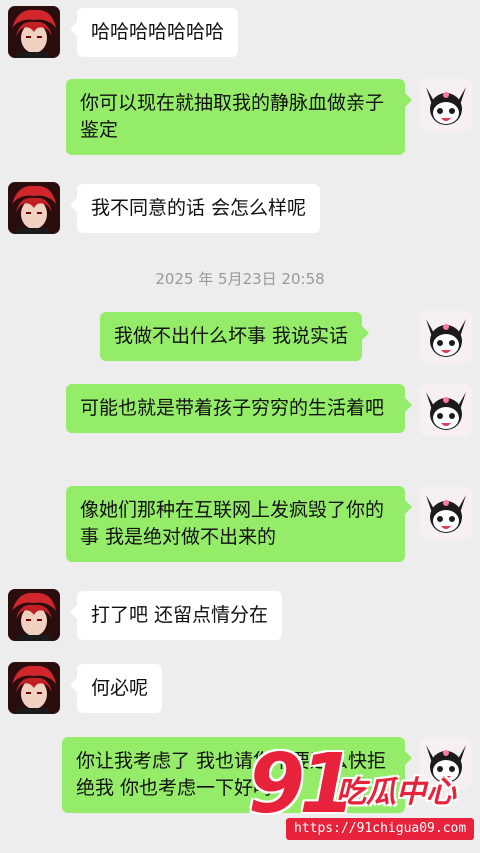  What do you see at coordinates (235, 336) in the screenshot?
I see `message-bubble-outgoing: 我做不出什么坏事 我说实话` at bounding box center [235, 336].